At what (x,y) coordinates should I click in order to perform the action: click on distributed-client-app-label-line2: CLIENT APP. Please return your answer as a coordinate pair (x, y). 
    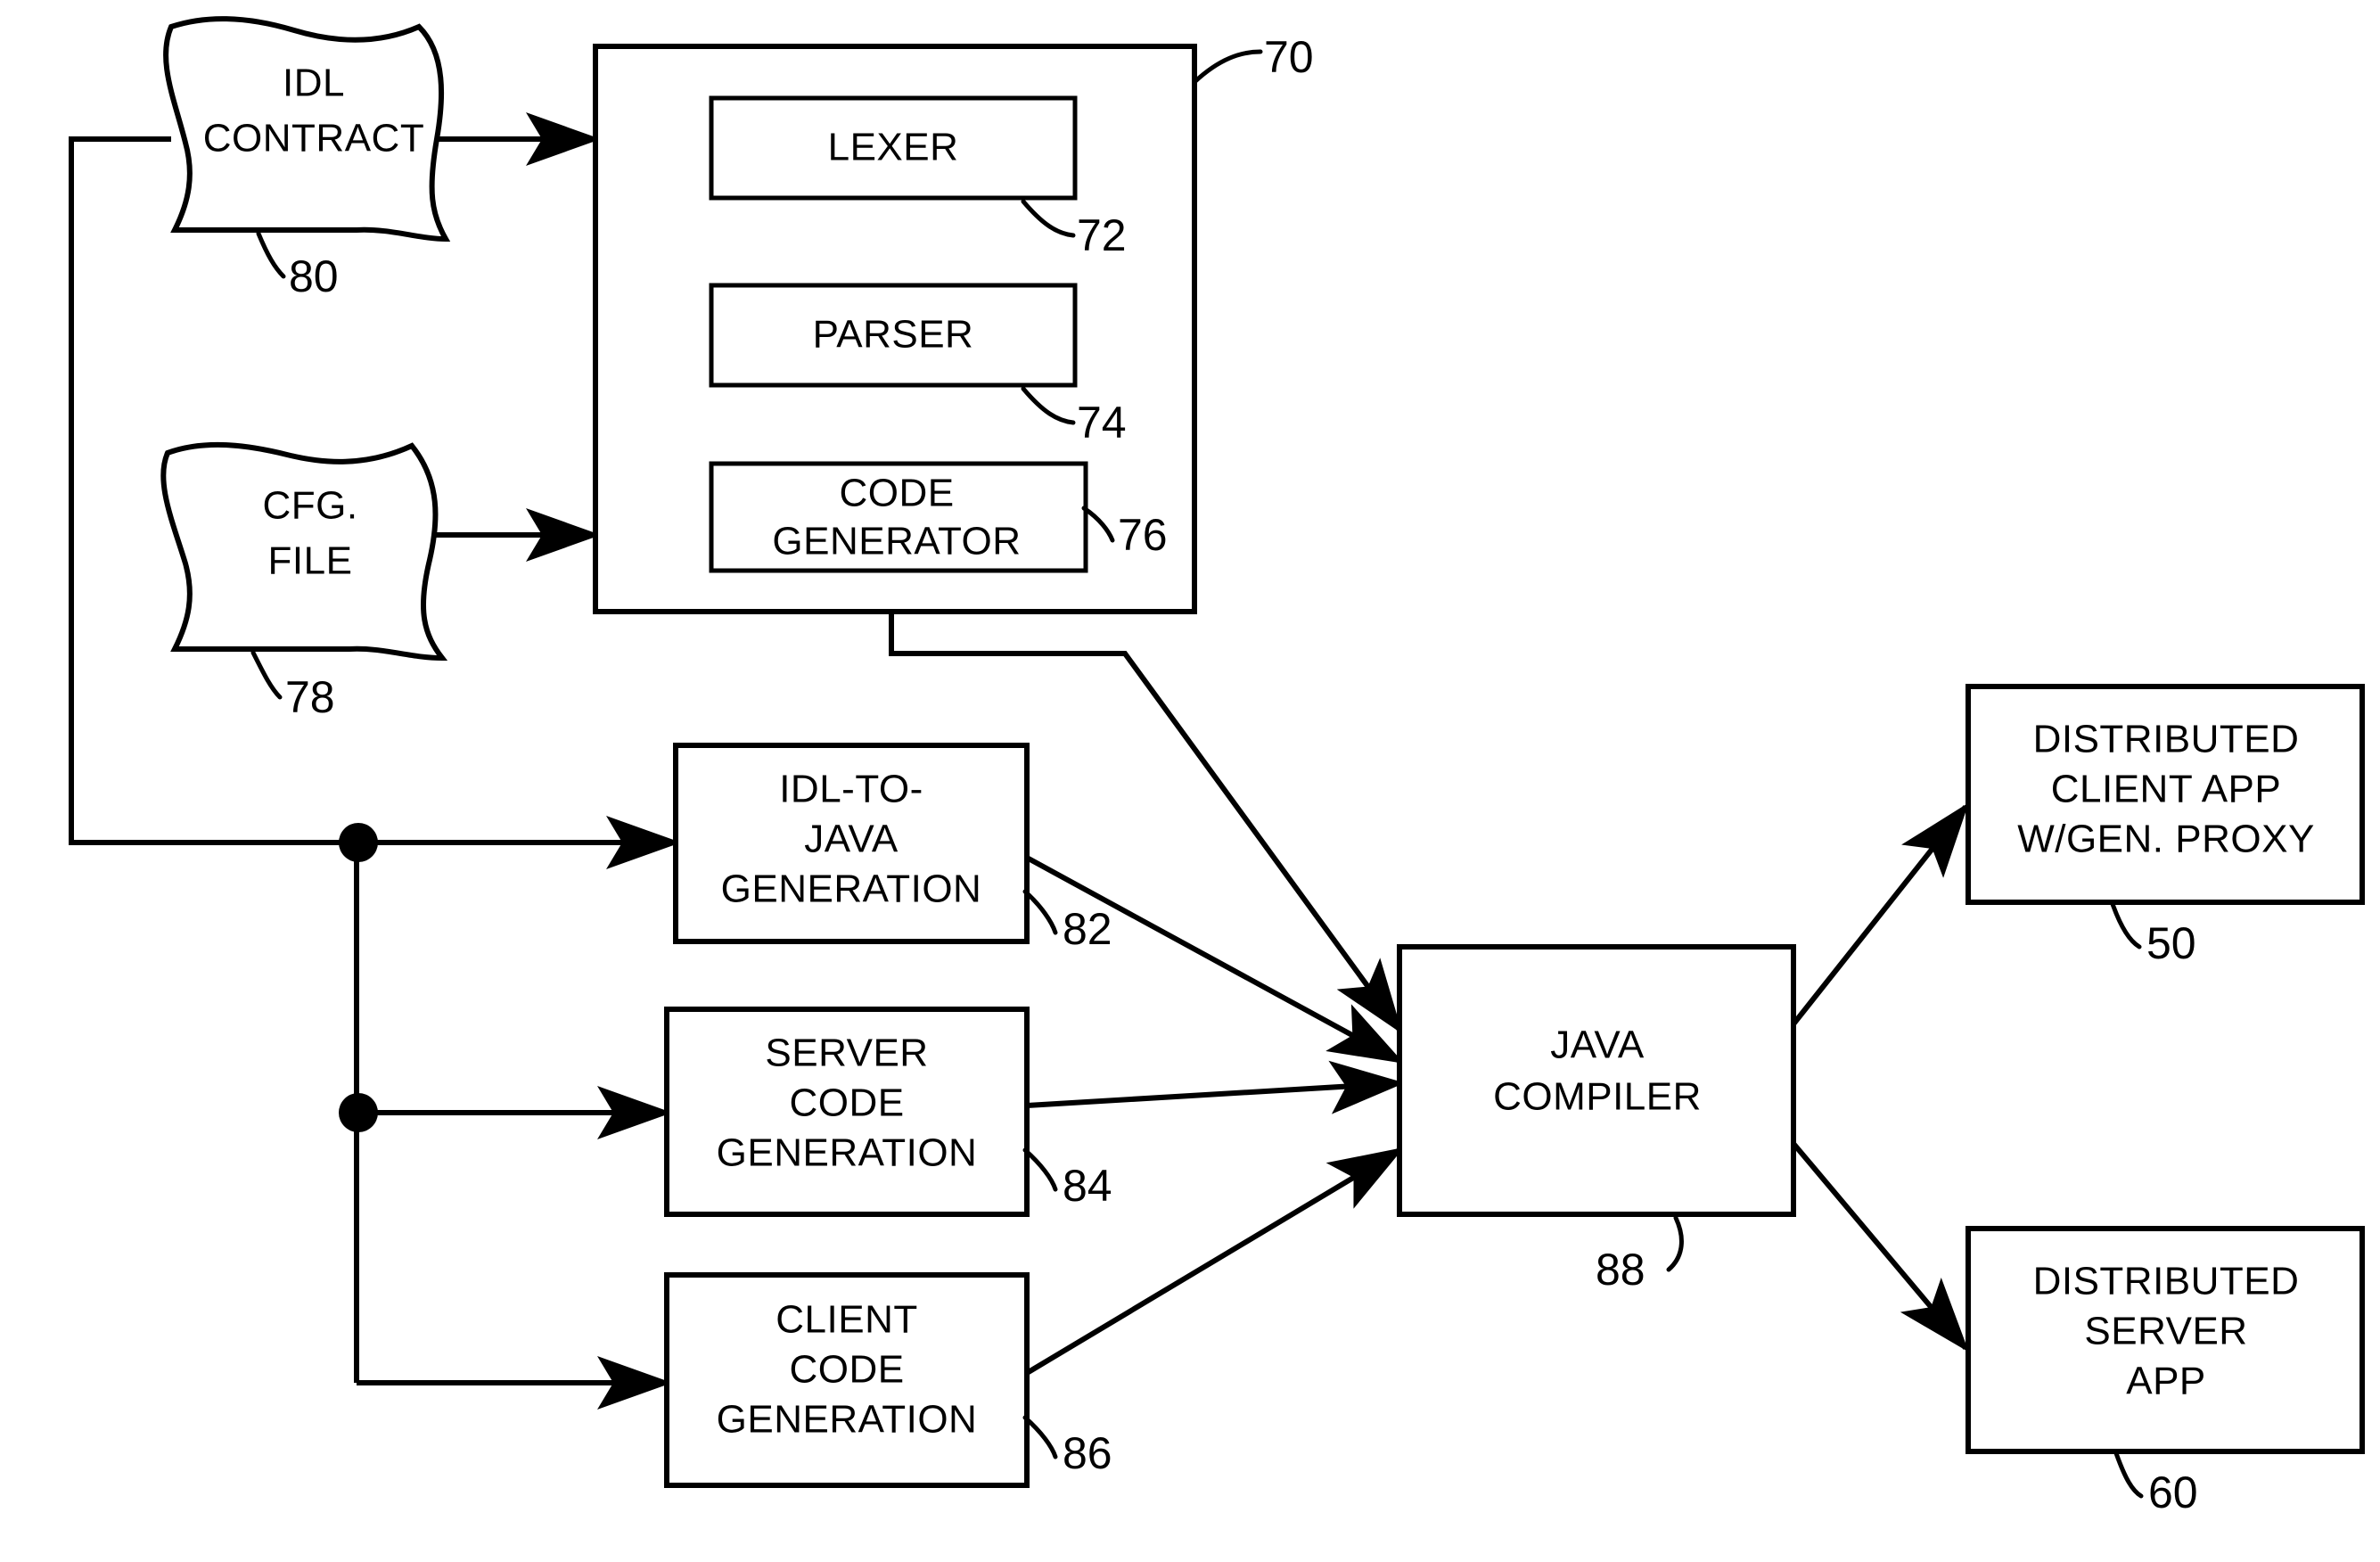
    Looking at the image, I should click on (2166, 789).